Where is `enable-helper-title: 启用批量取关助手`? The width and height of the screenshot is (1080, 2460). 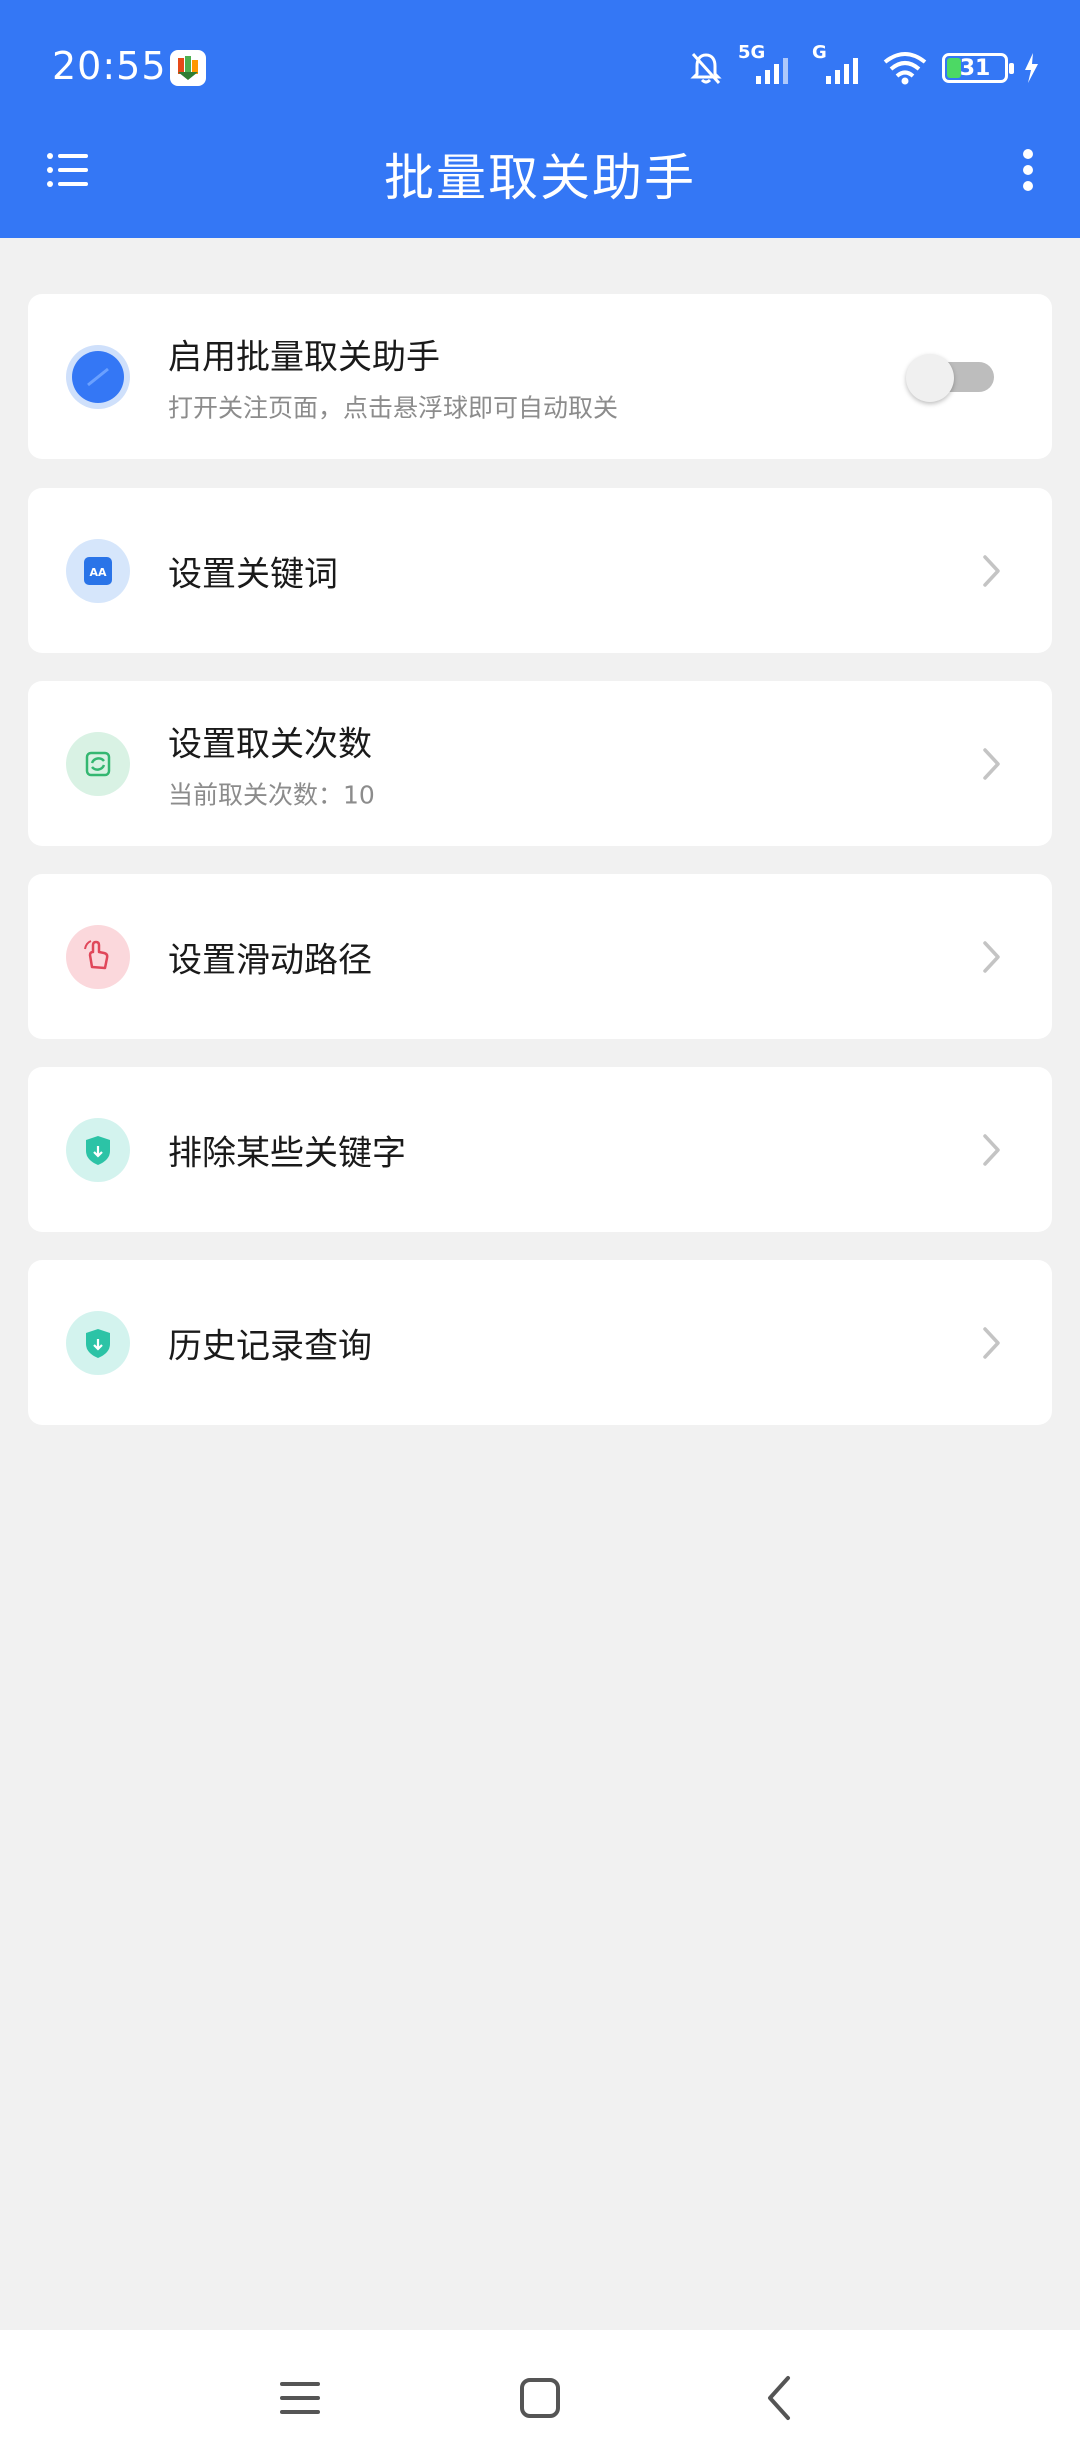 enable-helper-title: 启用批量取关助手 is located at coordinates (304, 357).